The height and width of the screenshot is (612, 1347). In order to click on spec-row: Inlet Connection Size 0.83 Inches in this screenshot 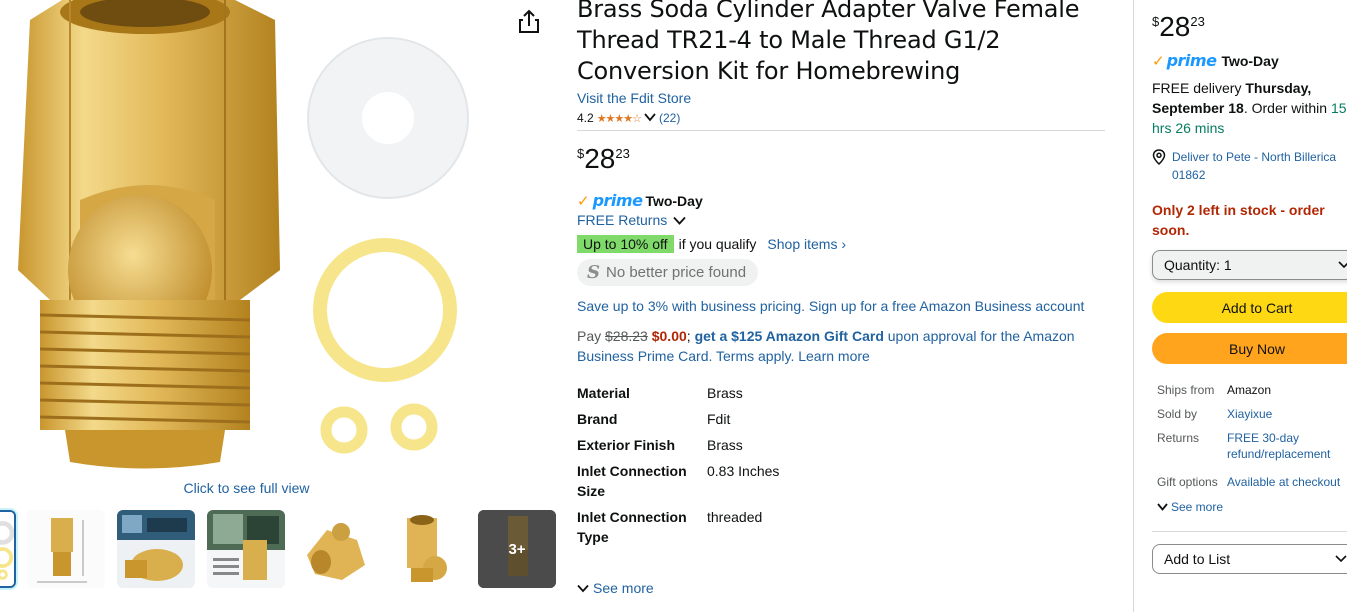, I will do `click(842, 481)`.